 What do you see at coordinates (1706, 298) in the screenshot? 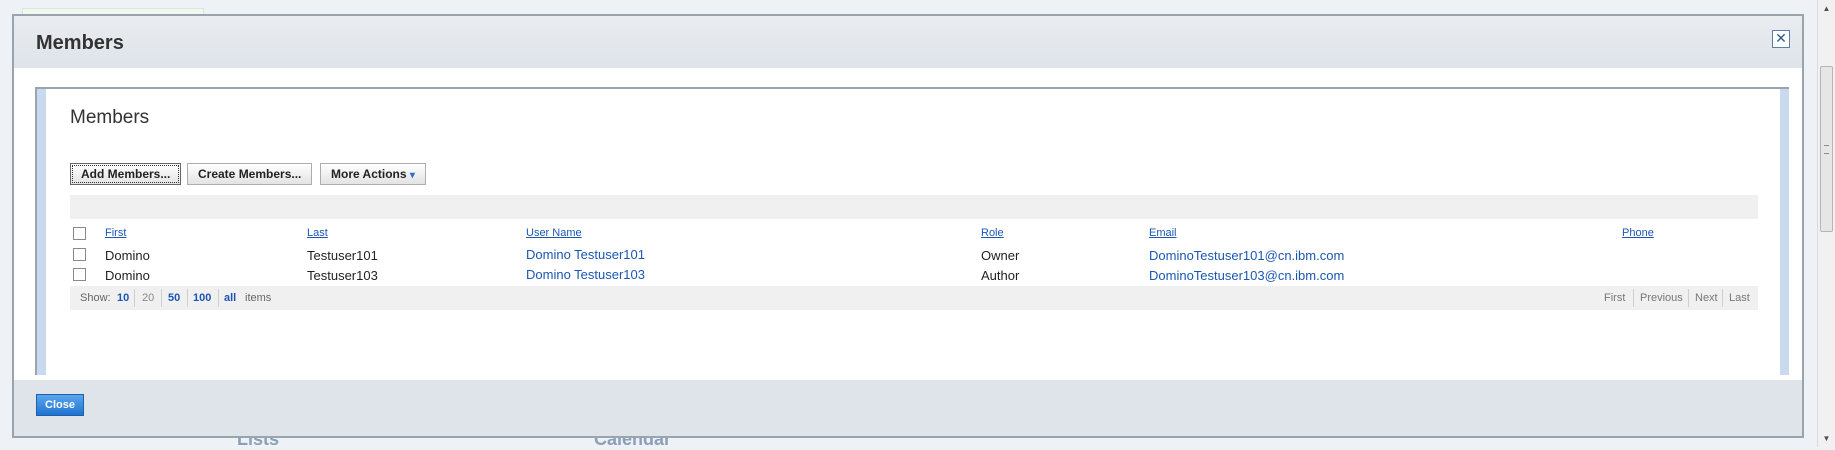
I see `pager-next: Next` at bounding box center [1706, 298].